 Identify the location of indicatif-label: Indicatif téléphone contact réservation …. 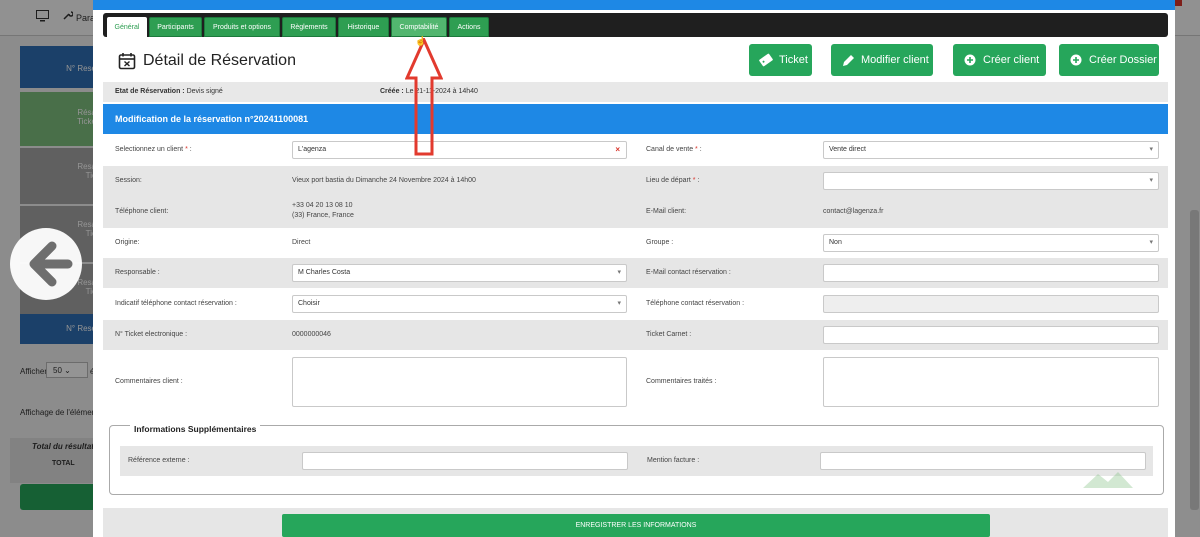
(176, 303).